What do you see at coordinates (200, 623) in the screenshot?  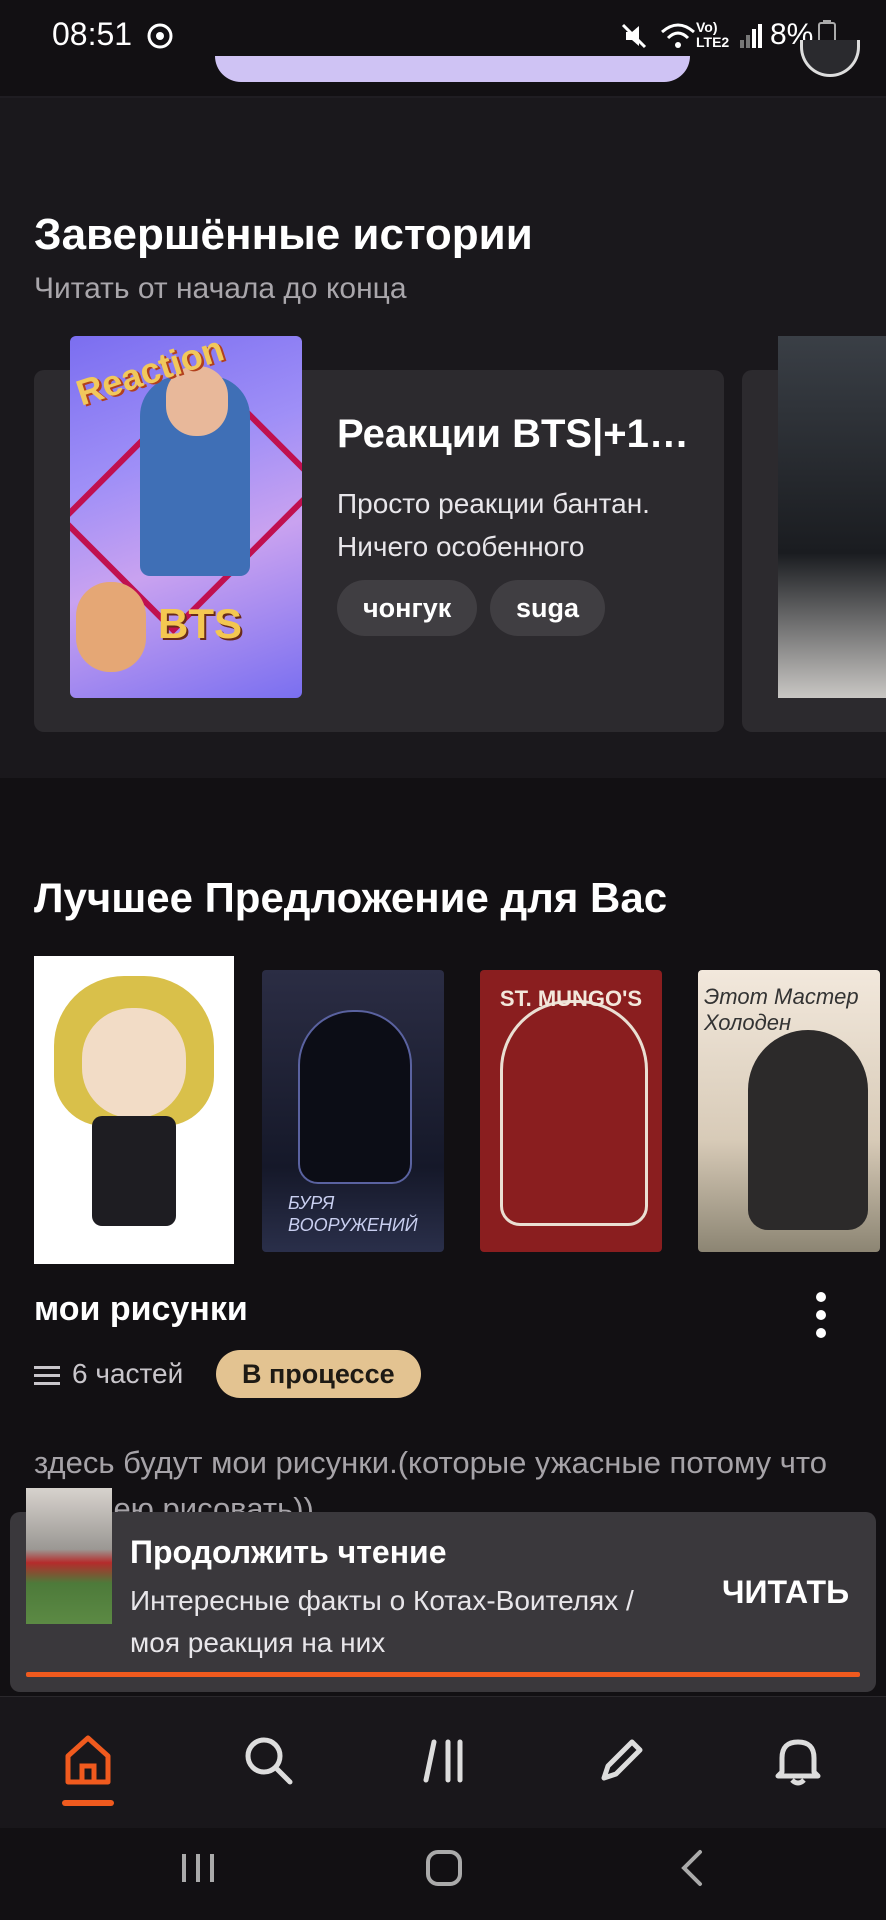 I see `cover-text-bts: BTS` at bounding box center [200, 623].